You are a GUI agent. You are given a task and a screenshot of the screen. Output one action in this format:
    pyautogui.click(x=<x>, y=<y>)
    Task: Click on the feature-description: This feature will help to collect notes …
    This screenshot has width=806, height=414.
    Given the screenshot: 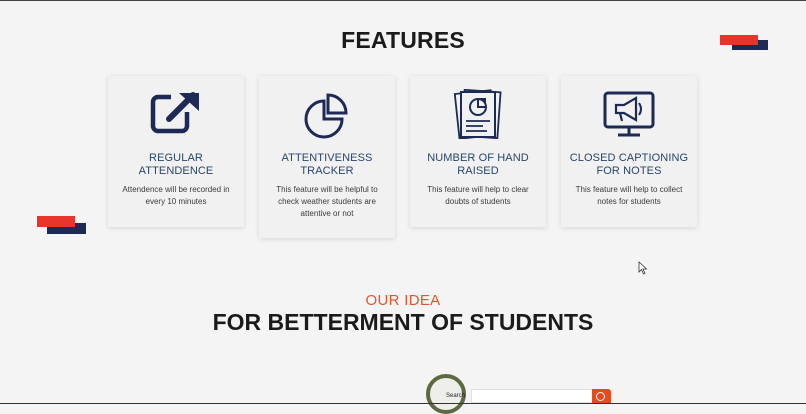 What is the action you would take?
    pyautogui.click(x=629, y=195)
    